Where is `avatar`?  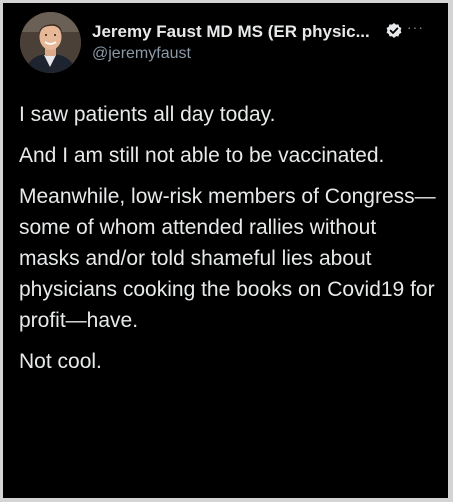
avatar is located at coordinates (50, 42).